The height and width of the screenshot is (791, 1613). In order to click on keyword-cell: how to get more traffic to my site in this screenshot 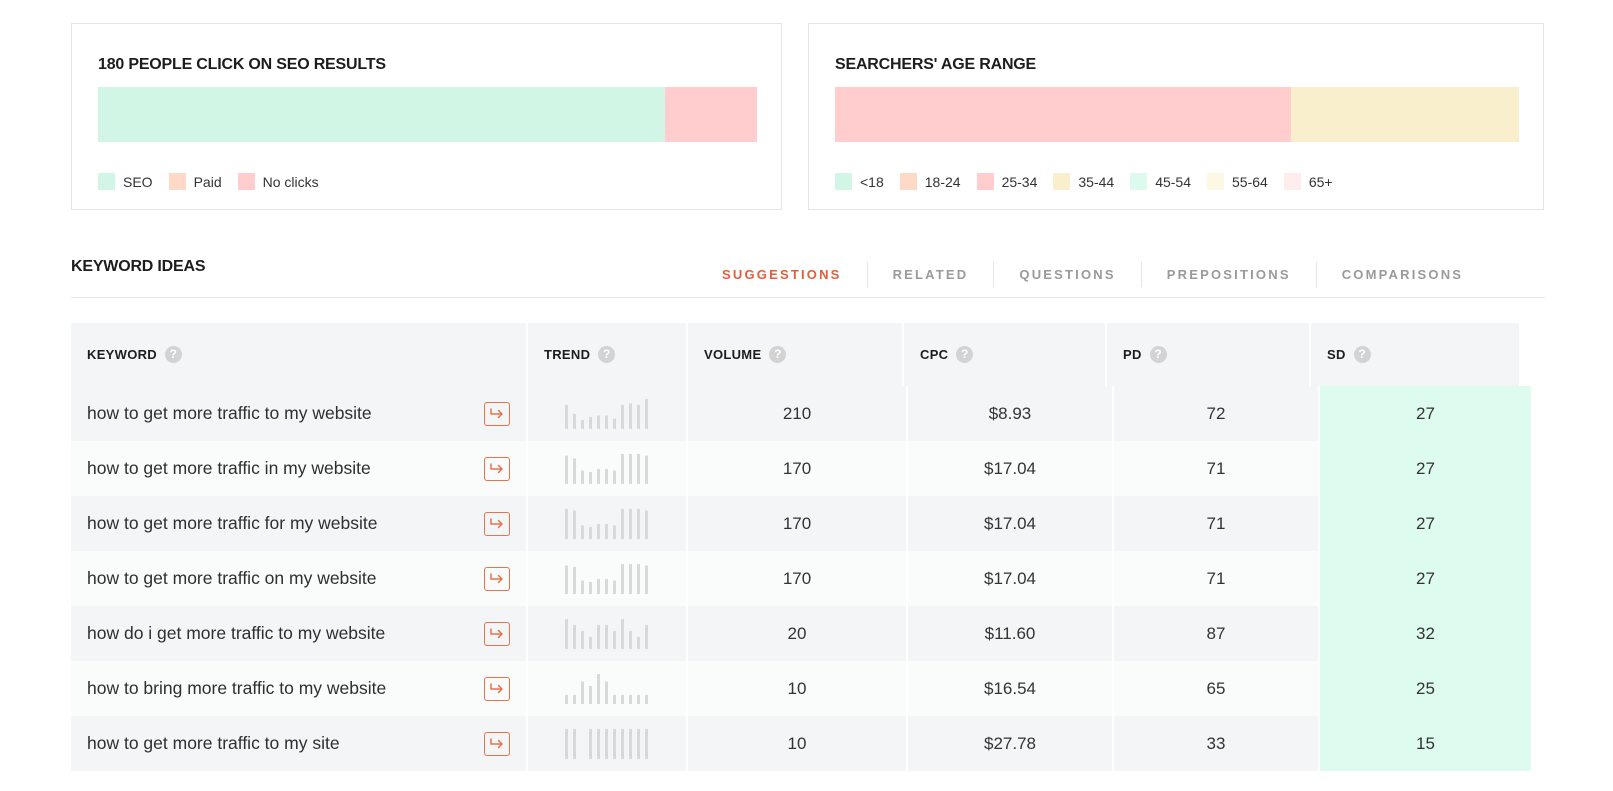, I will do `click(298, 743)`.